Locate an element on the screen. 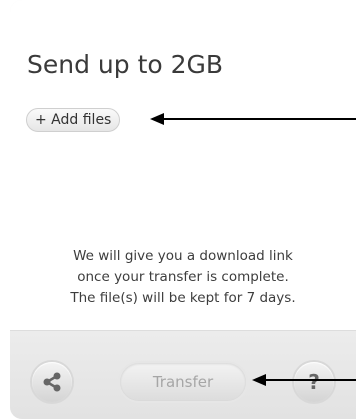  transfer-button: Transfer is located at coordinates (183, 382).